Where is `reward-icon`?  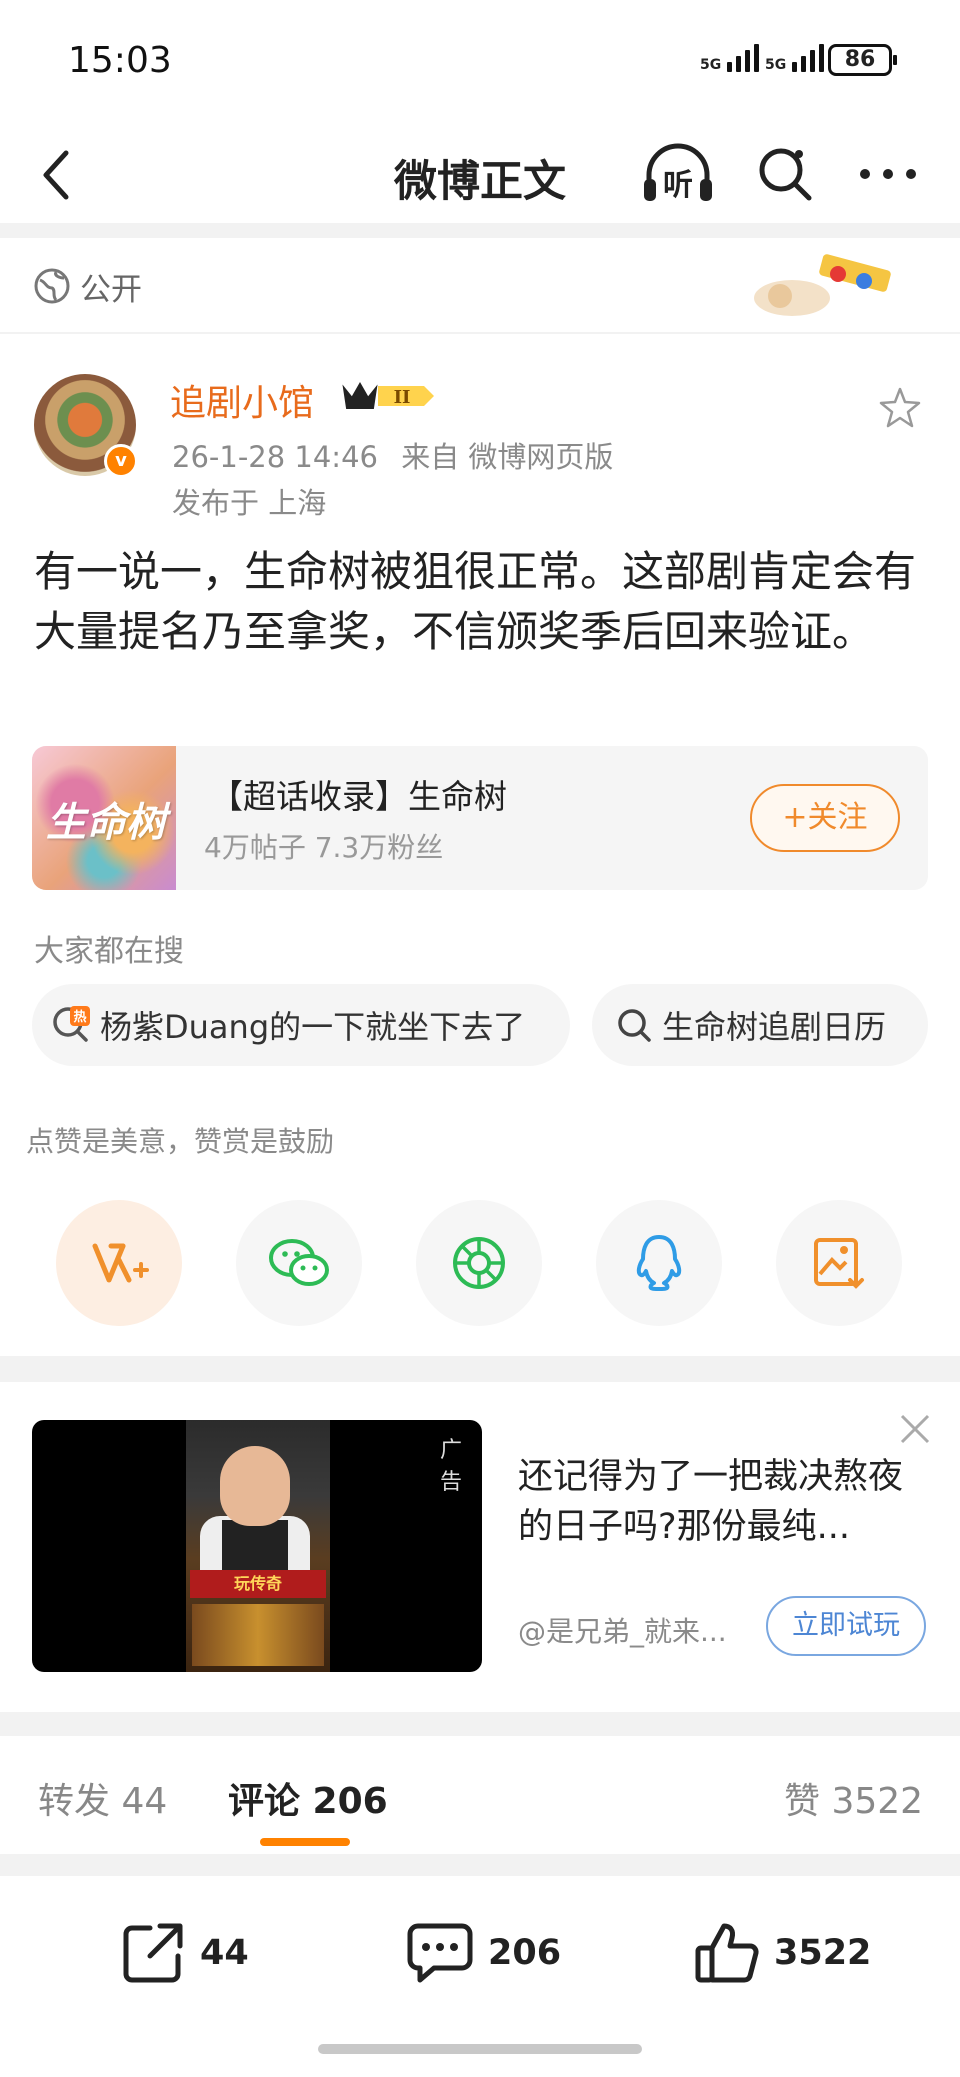
reward-icon is located at coordinates (120, 1263).